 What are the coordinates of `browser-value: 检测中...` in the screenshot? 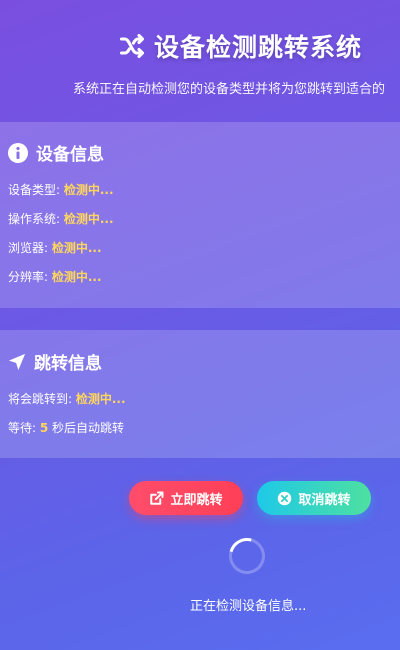 It's located at (76, 248).